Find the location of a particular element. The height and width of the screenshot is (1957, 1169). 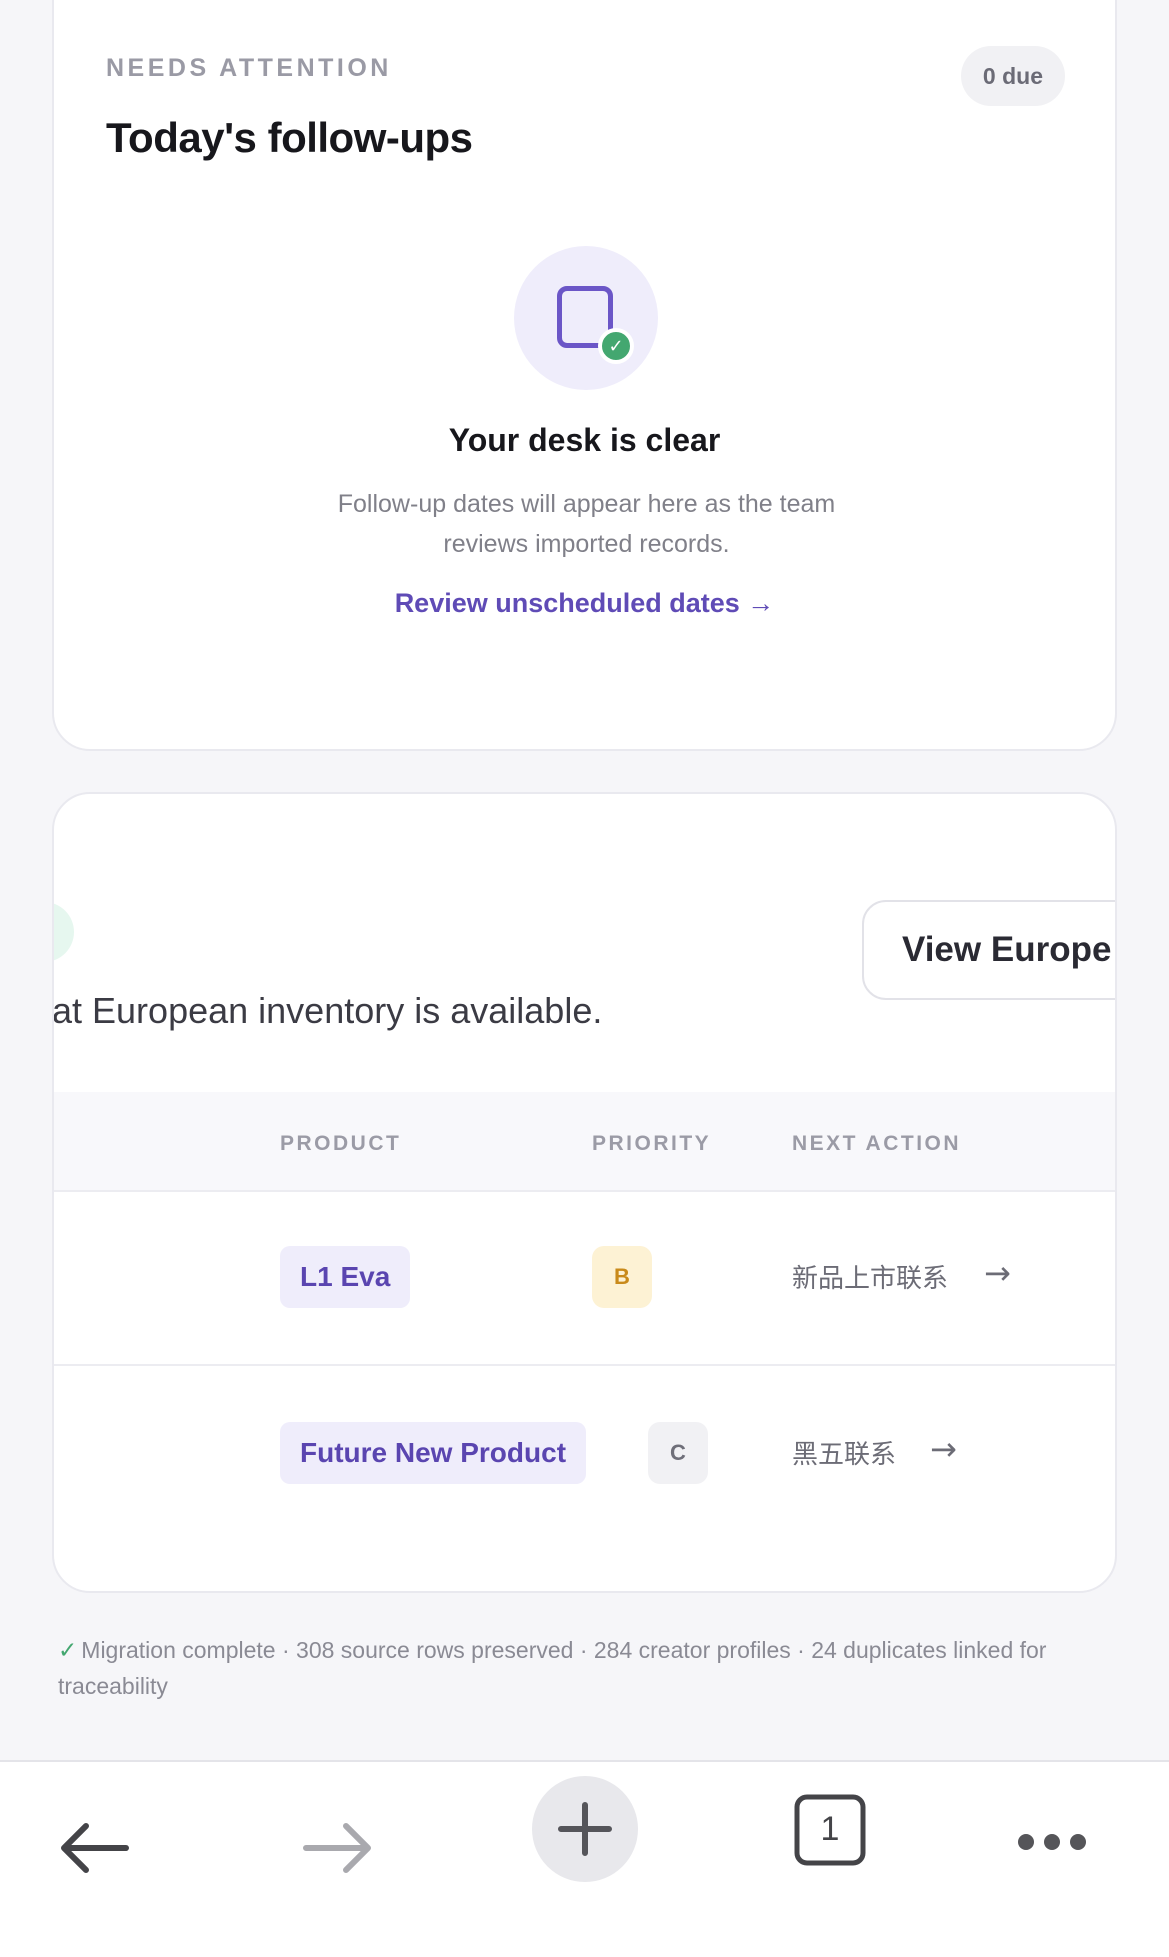

back-arrow-icon is located at coordinates (94, 1850).